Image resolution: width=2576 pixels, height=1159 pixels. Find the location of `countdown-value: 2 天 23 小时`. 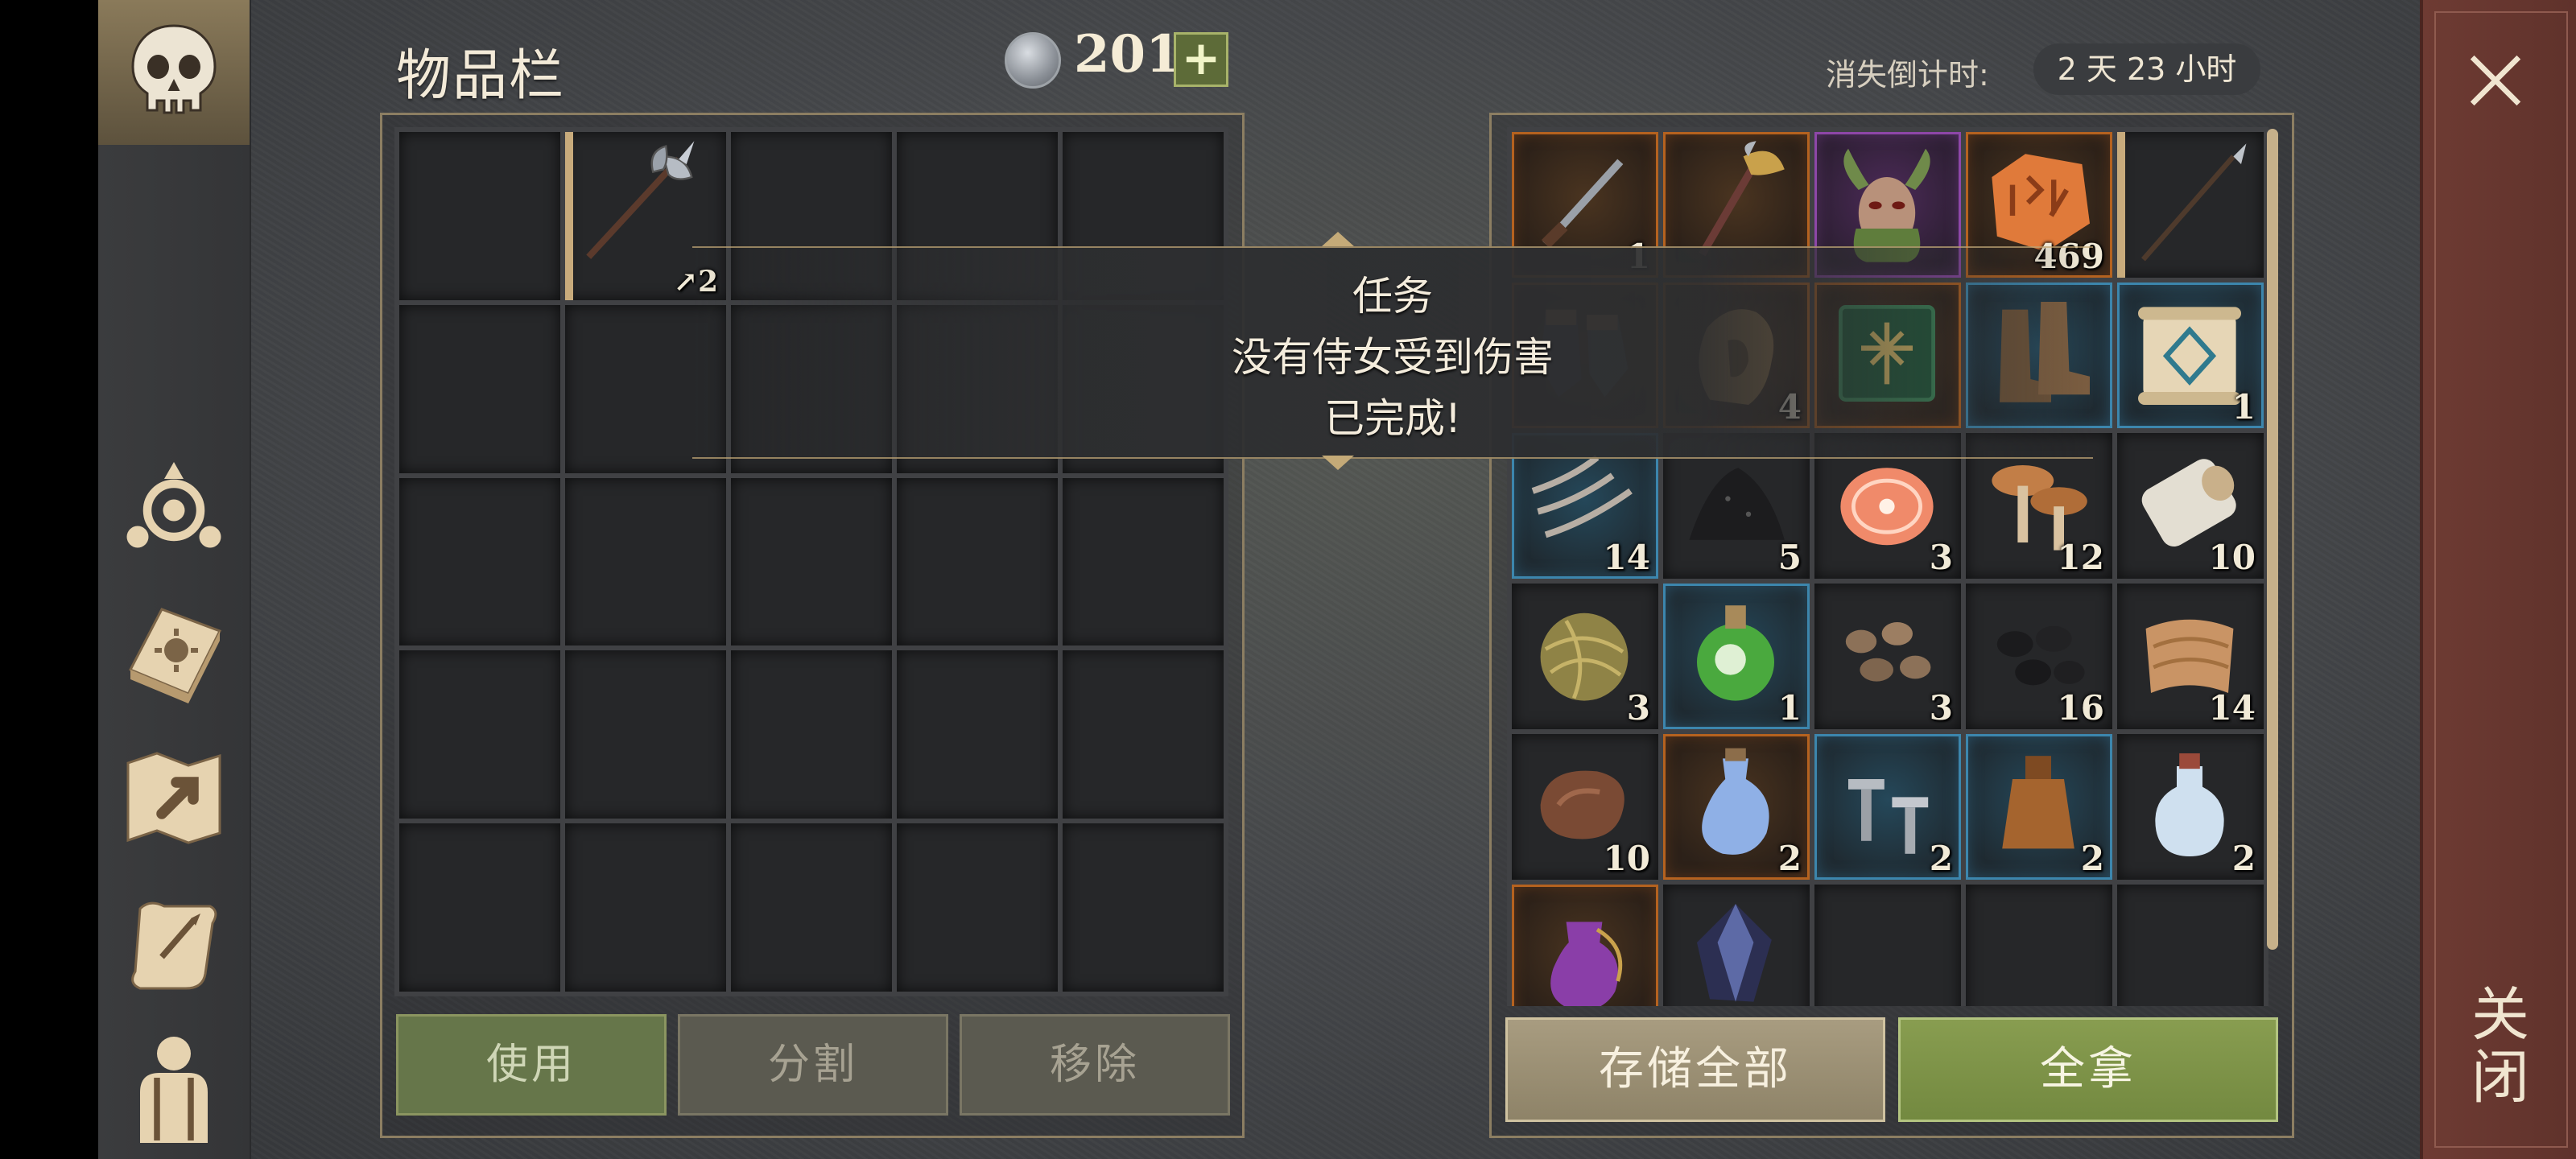

countdown-value: 2 天 23 小时 is located at coordinates (2146, 69).